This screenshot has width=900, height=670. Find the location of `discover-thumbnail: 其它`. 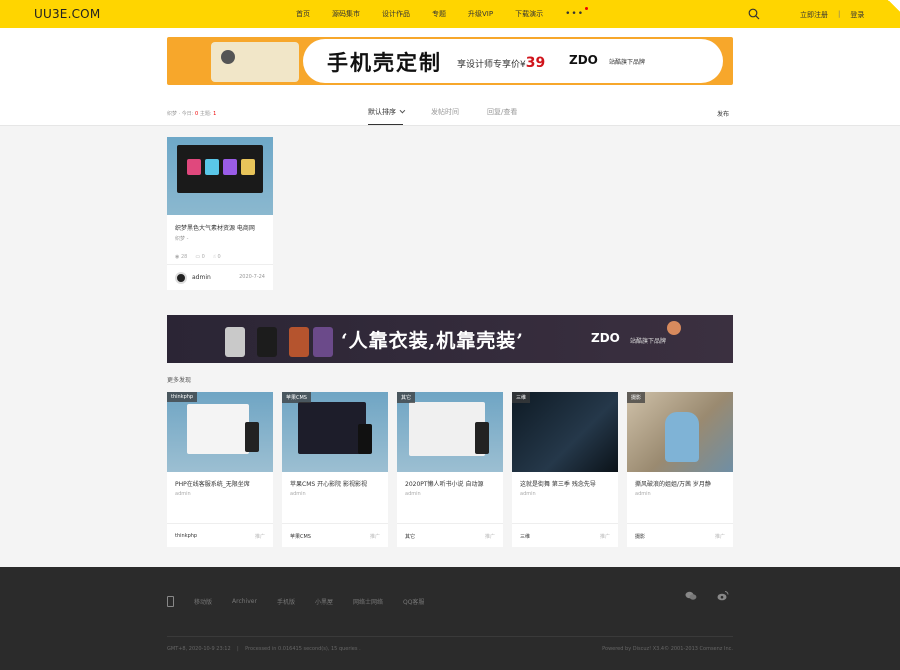

discover-thumbnail: 其它 is located at coordinates (450, 432).